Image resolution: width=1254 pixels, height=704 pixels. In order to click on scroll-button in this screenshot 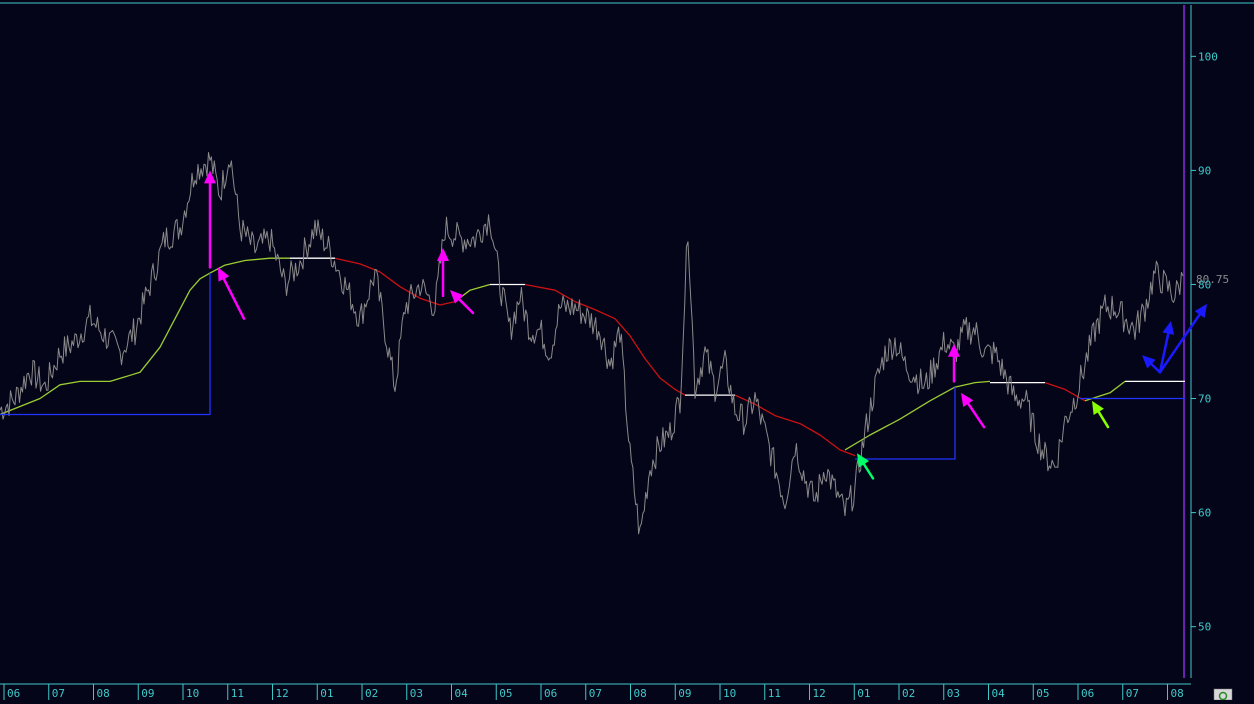, I will do `click(1223, 694)`.